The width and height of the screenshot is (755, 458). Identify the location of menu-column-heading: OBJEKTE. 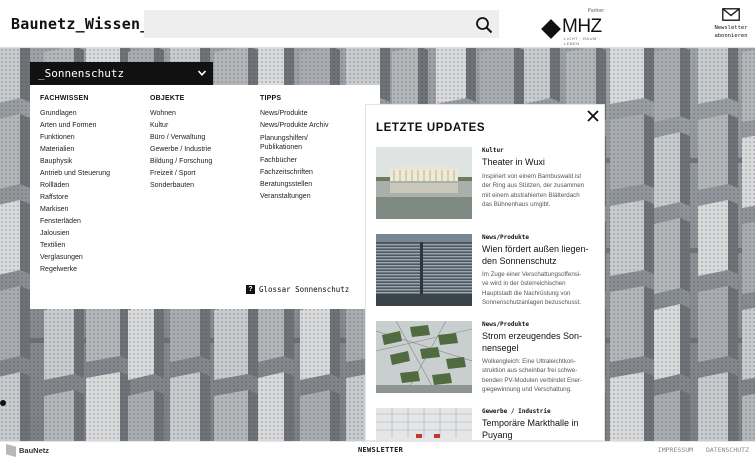
(167, 98).